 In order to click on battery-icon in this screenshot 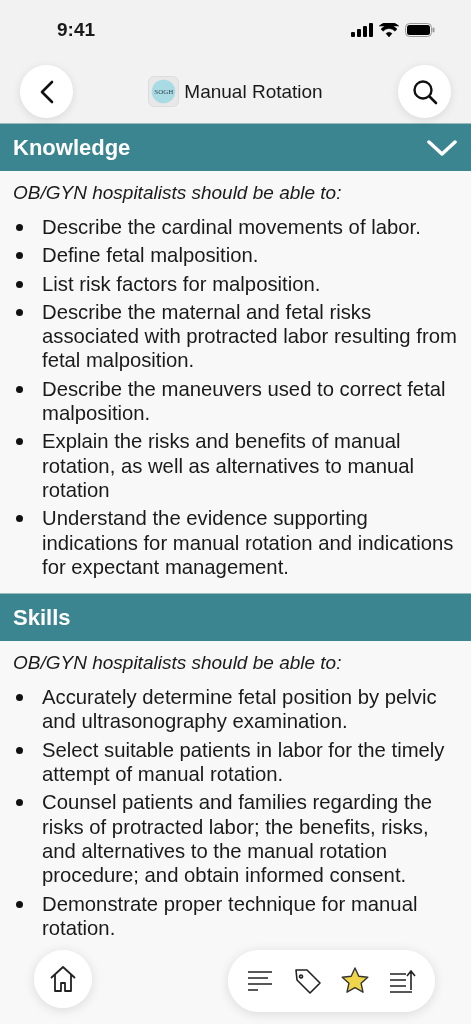, I will do `click(420, 30)`.